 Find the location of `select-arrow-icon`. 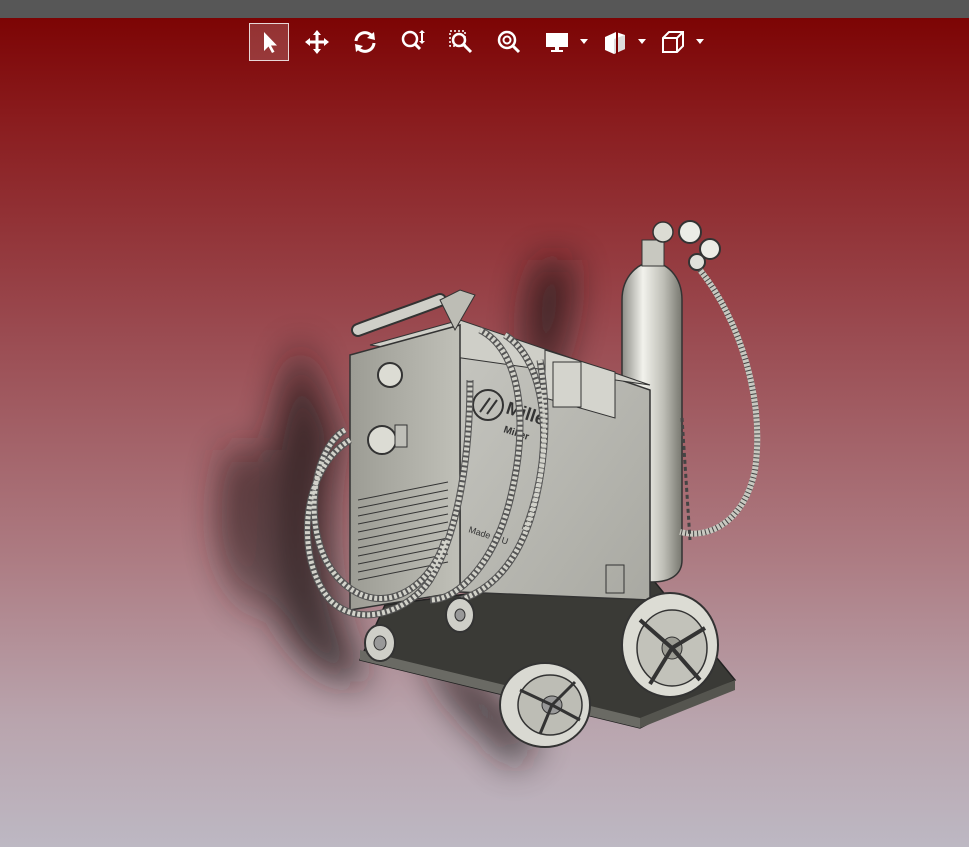

select-arrow-icon is located at coordinates (270, 42).